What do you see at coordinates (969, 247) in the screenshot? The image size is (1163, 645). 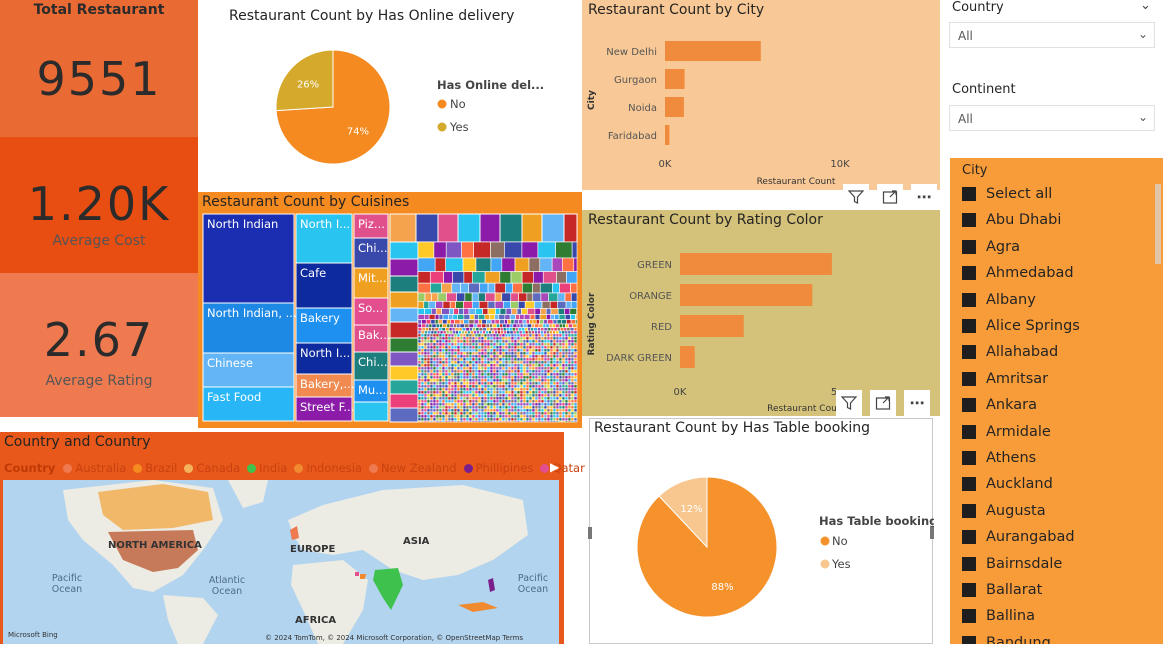 I see `checkbox-icon` at bounding box center [969, 247].